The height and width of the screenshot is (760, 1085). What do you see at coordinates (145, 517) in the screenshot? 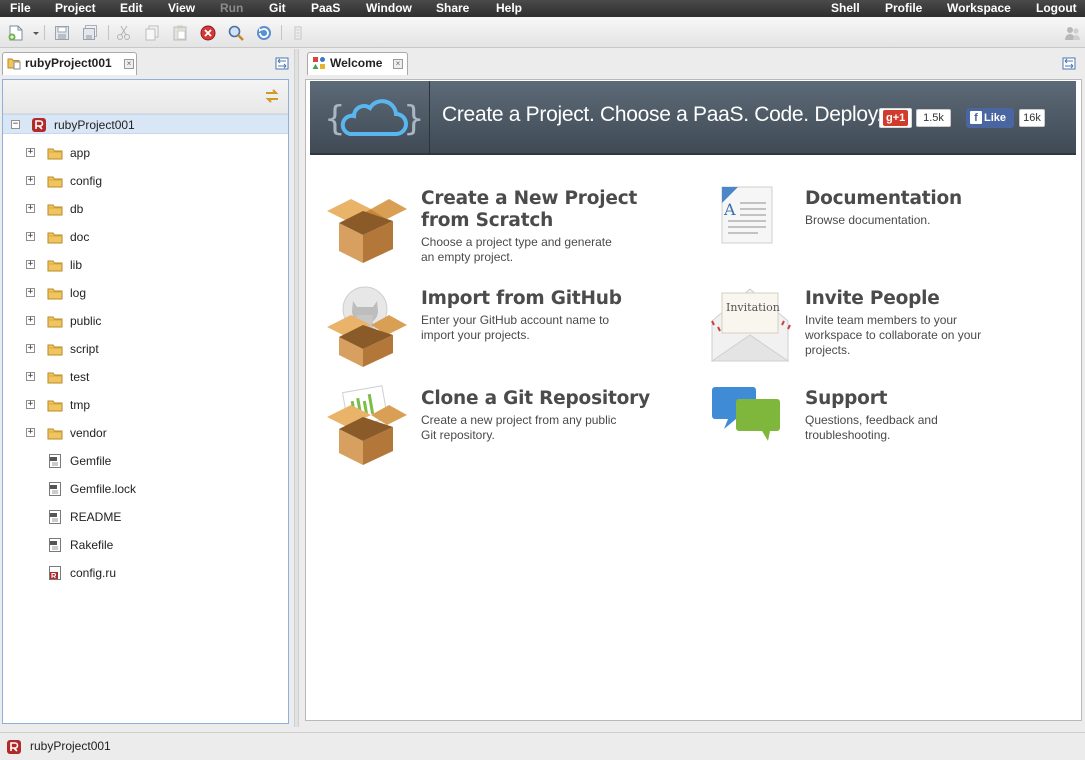
I see `tree-file-readme: README` at bounding box center [145, 517].